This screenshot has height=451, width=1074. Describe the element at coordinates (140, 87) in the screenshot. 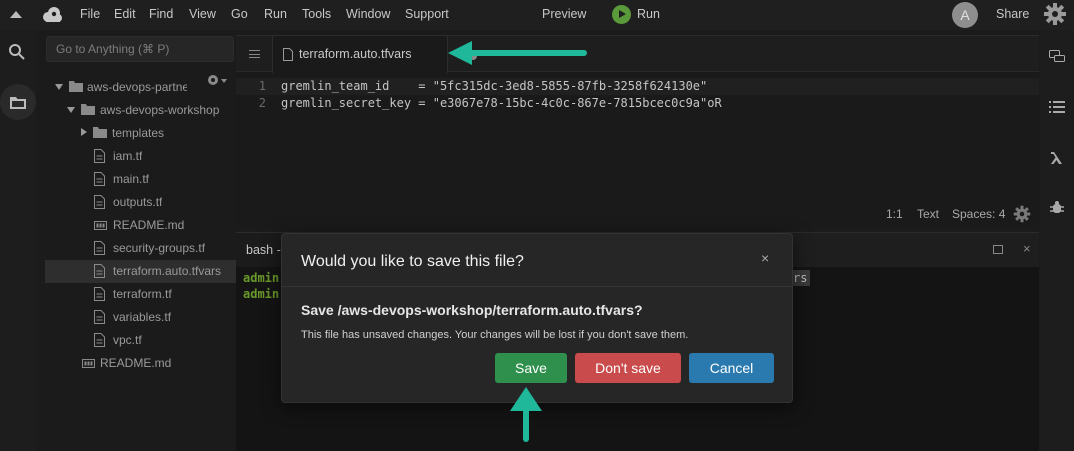

I see `tree-item-aws-devops-partner: aws-devops-partne` at that location.